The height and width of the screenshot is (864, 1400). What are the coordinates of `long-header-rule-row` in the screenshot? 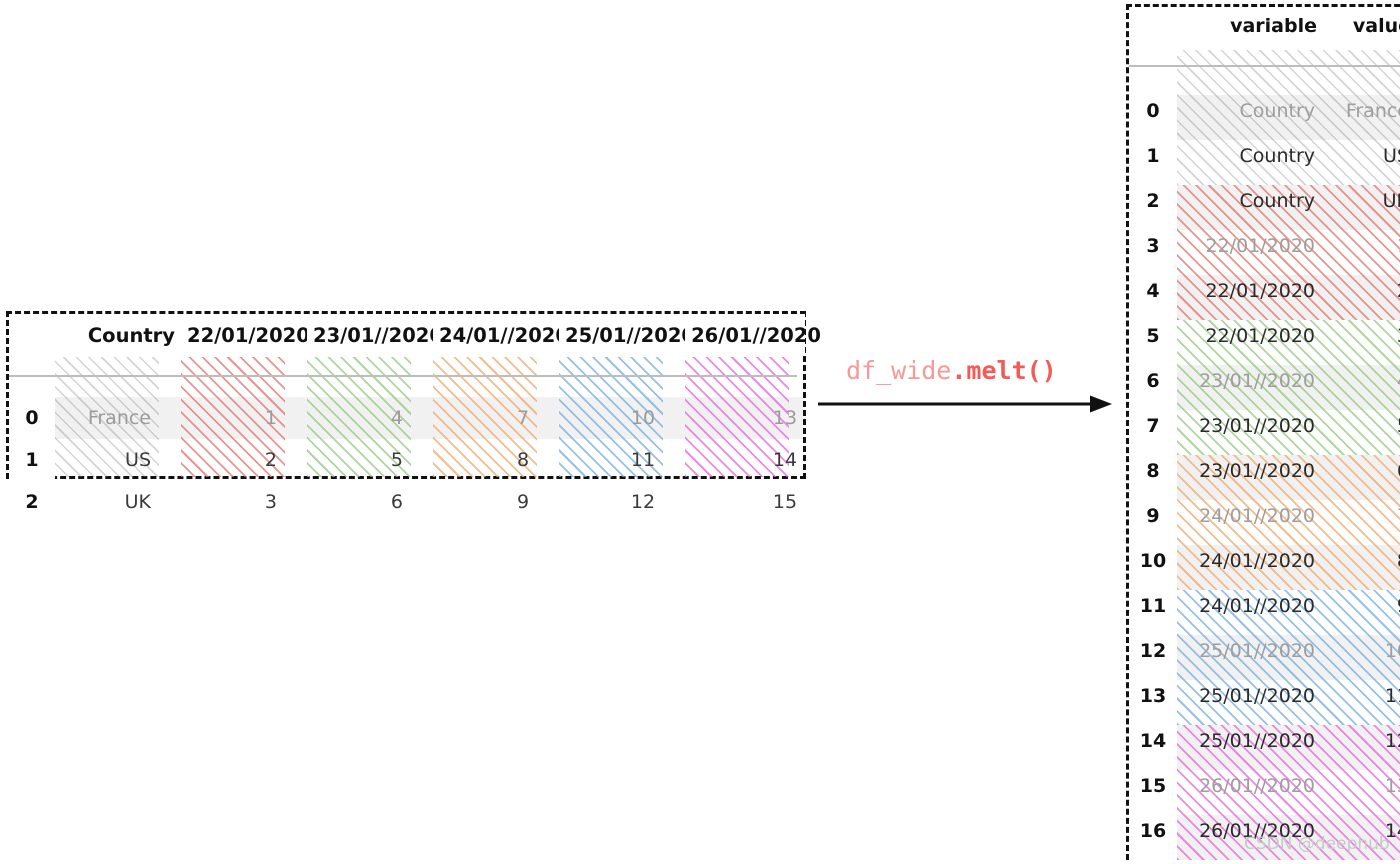 It's located at (1264, 65).